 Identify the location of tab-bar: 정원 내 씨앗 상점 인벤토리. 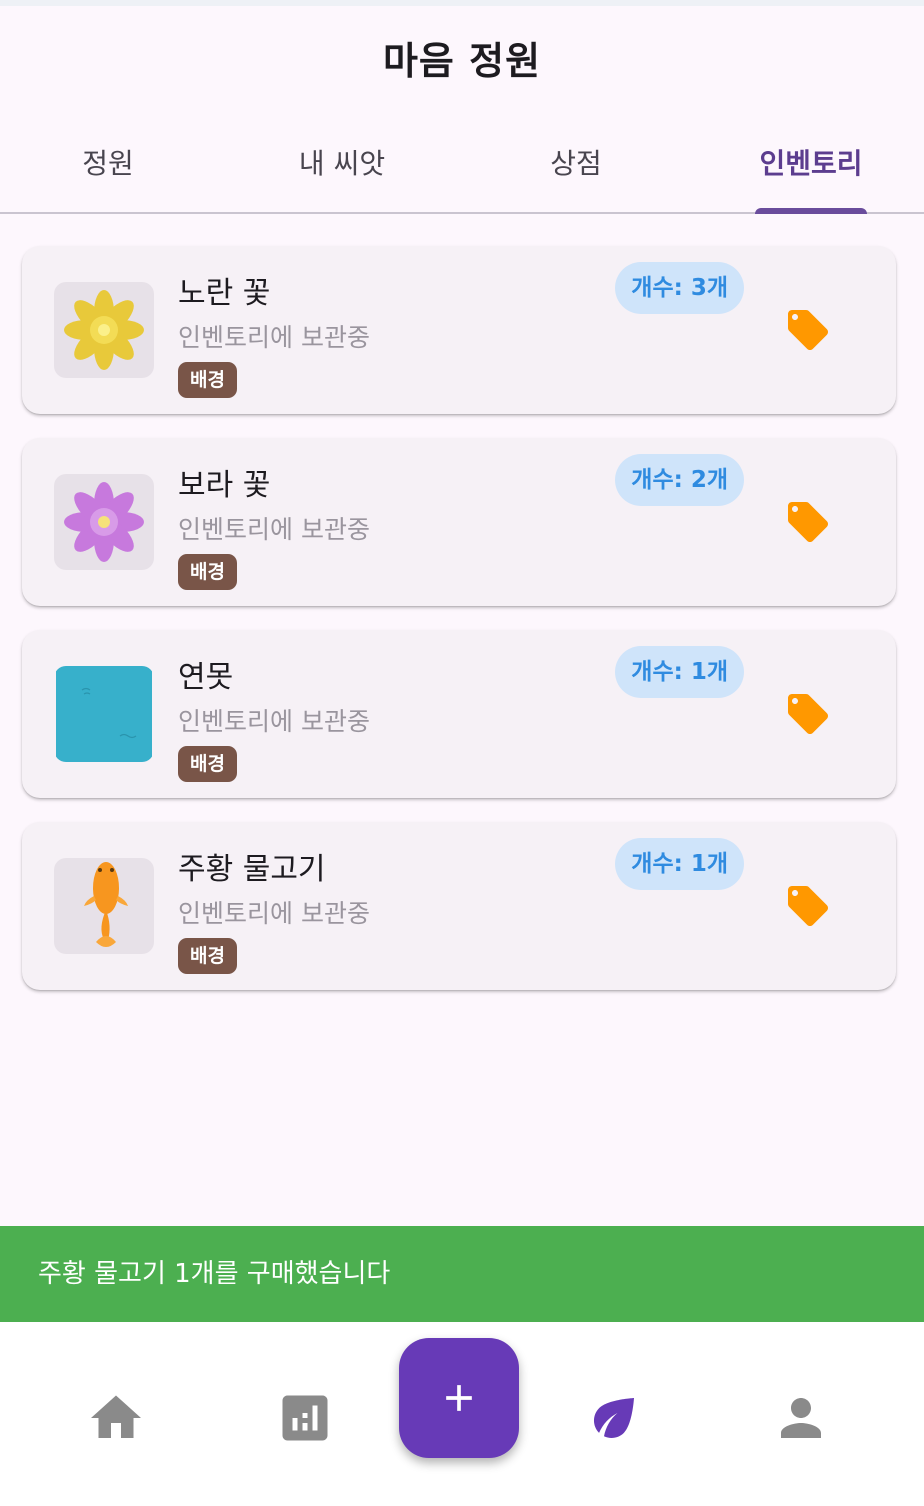
(462, 167).